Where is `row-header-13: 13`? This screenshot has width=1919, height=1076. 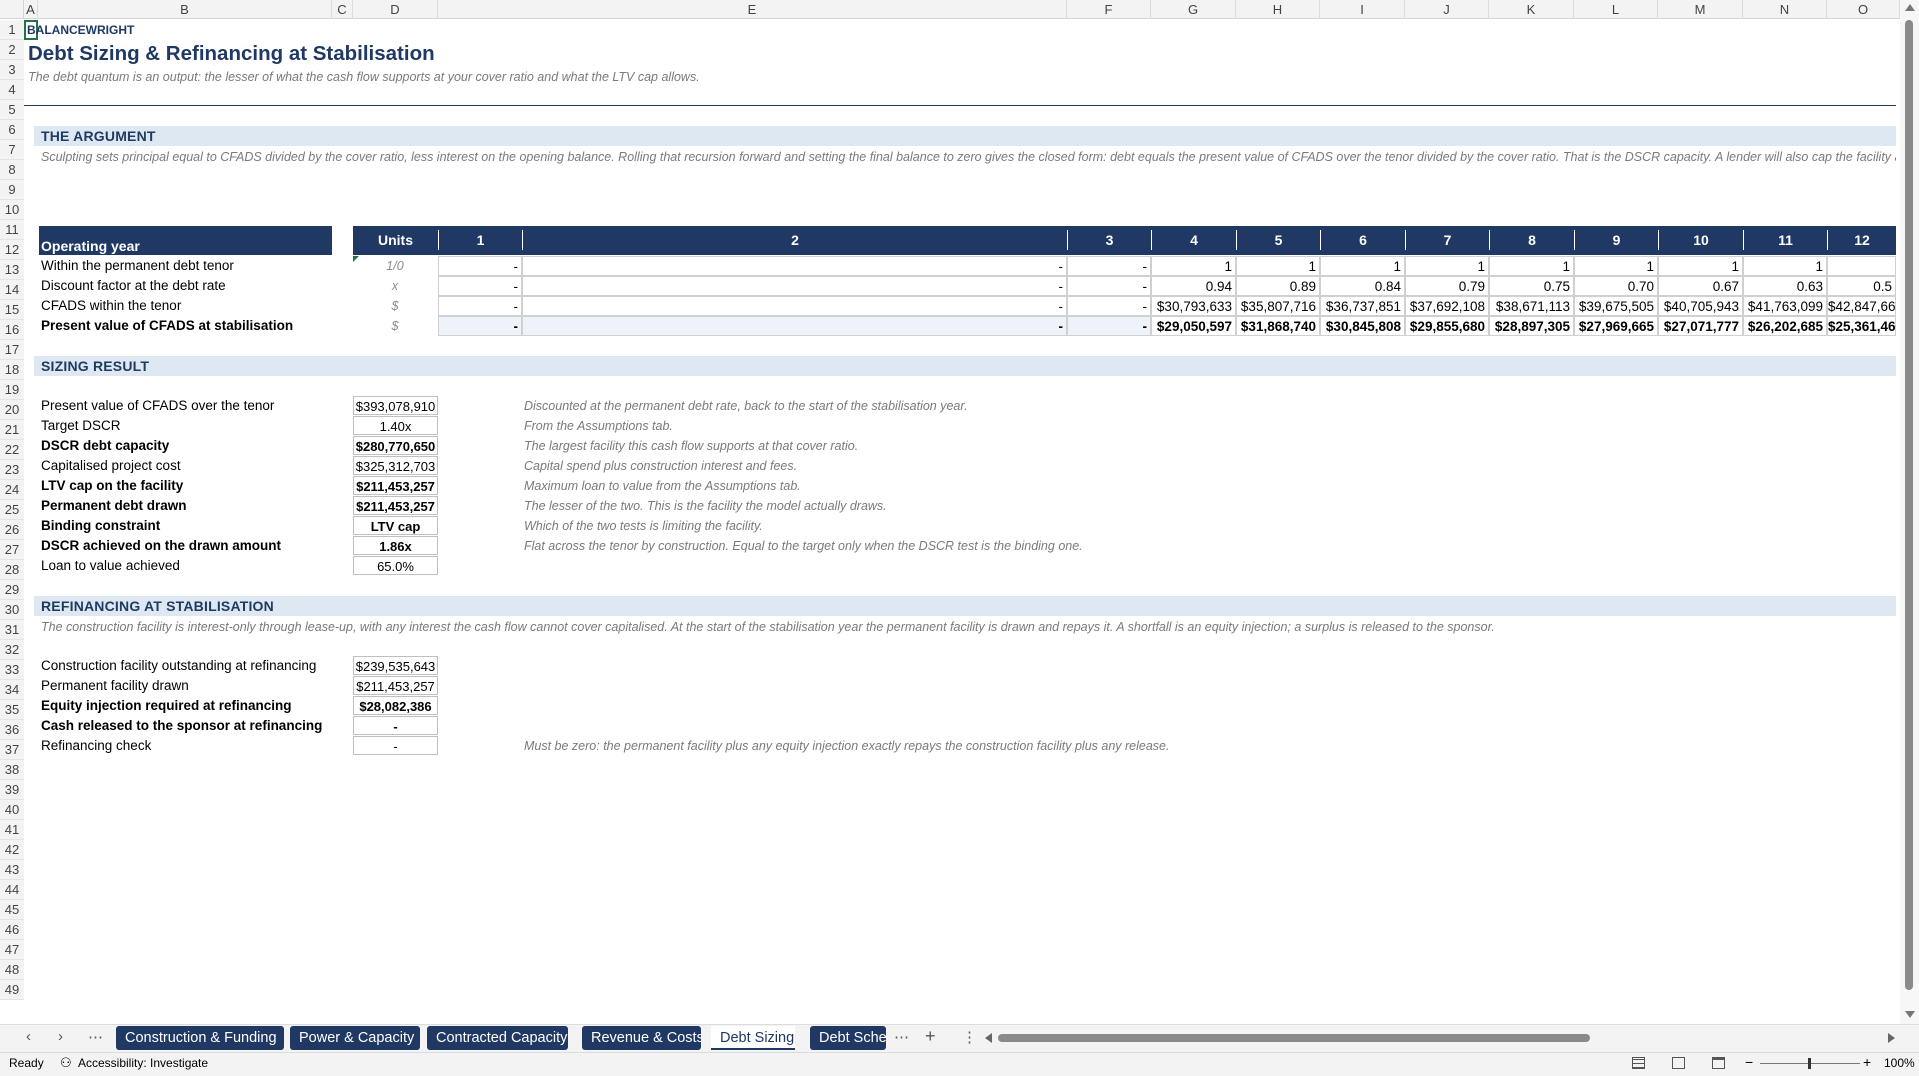 row-header-13: 13 is located at coordinates (12, 270).